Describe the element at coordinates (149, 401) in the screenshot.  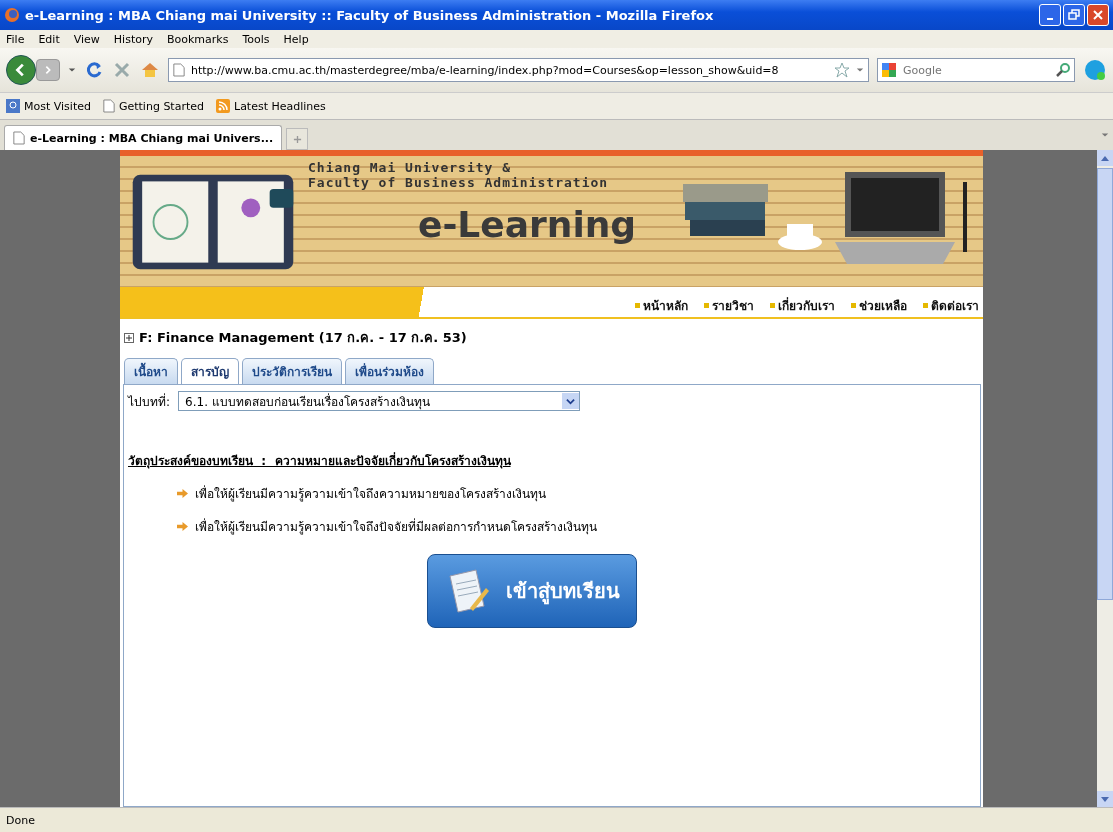
I see `jump-label: ไปบทที่:` at that location.